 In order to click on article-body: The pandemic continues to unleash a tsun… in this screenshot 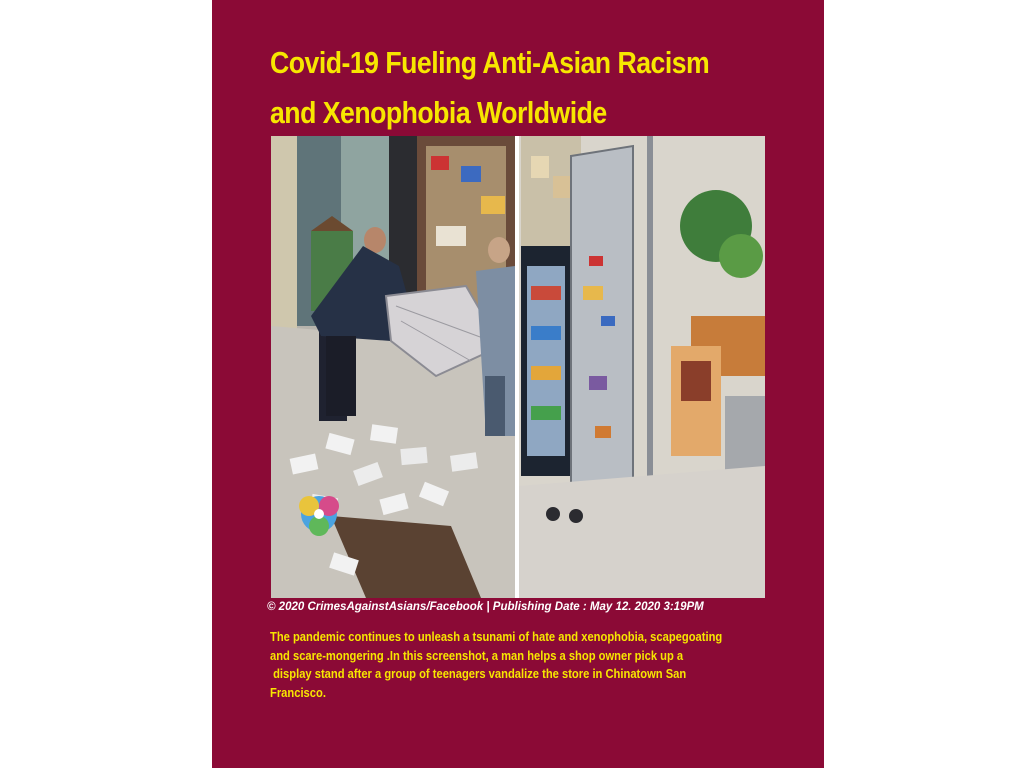, I will do `click(528, 665)`.